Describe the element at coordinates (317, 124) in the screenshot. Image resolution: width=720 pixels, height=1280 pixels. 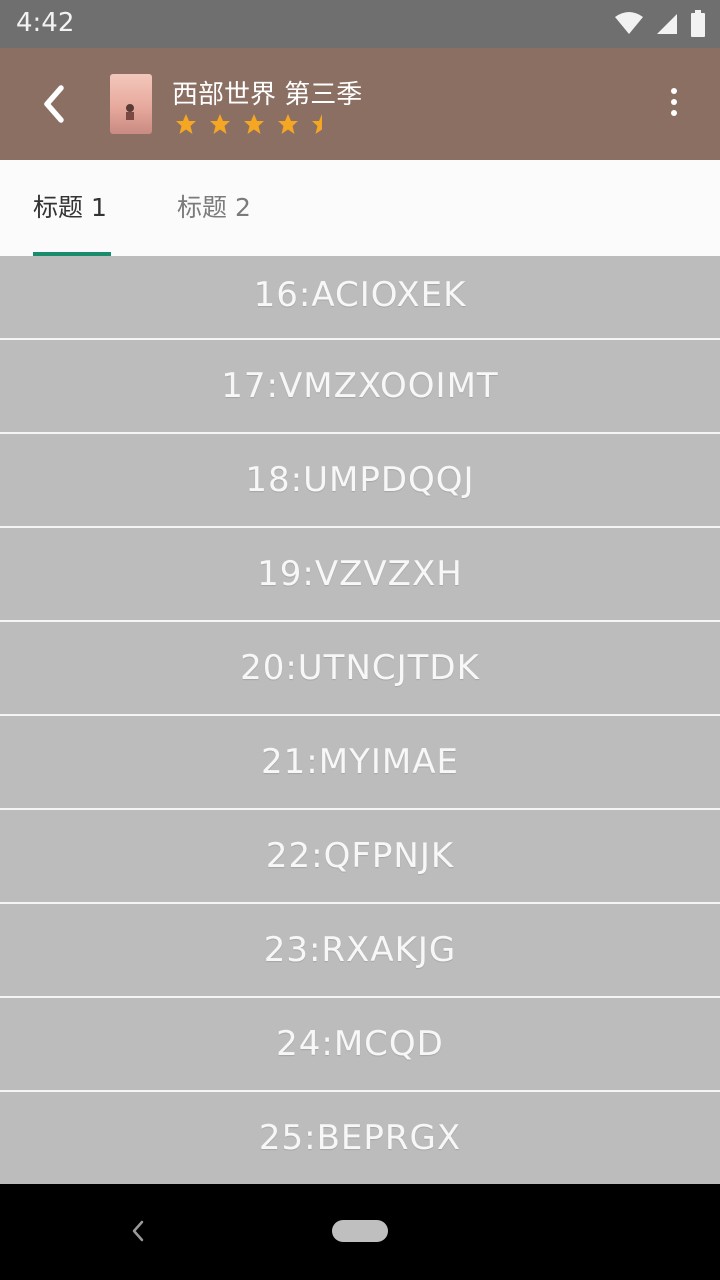
I see `half-star-icon` at that location.